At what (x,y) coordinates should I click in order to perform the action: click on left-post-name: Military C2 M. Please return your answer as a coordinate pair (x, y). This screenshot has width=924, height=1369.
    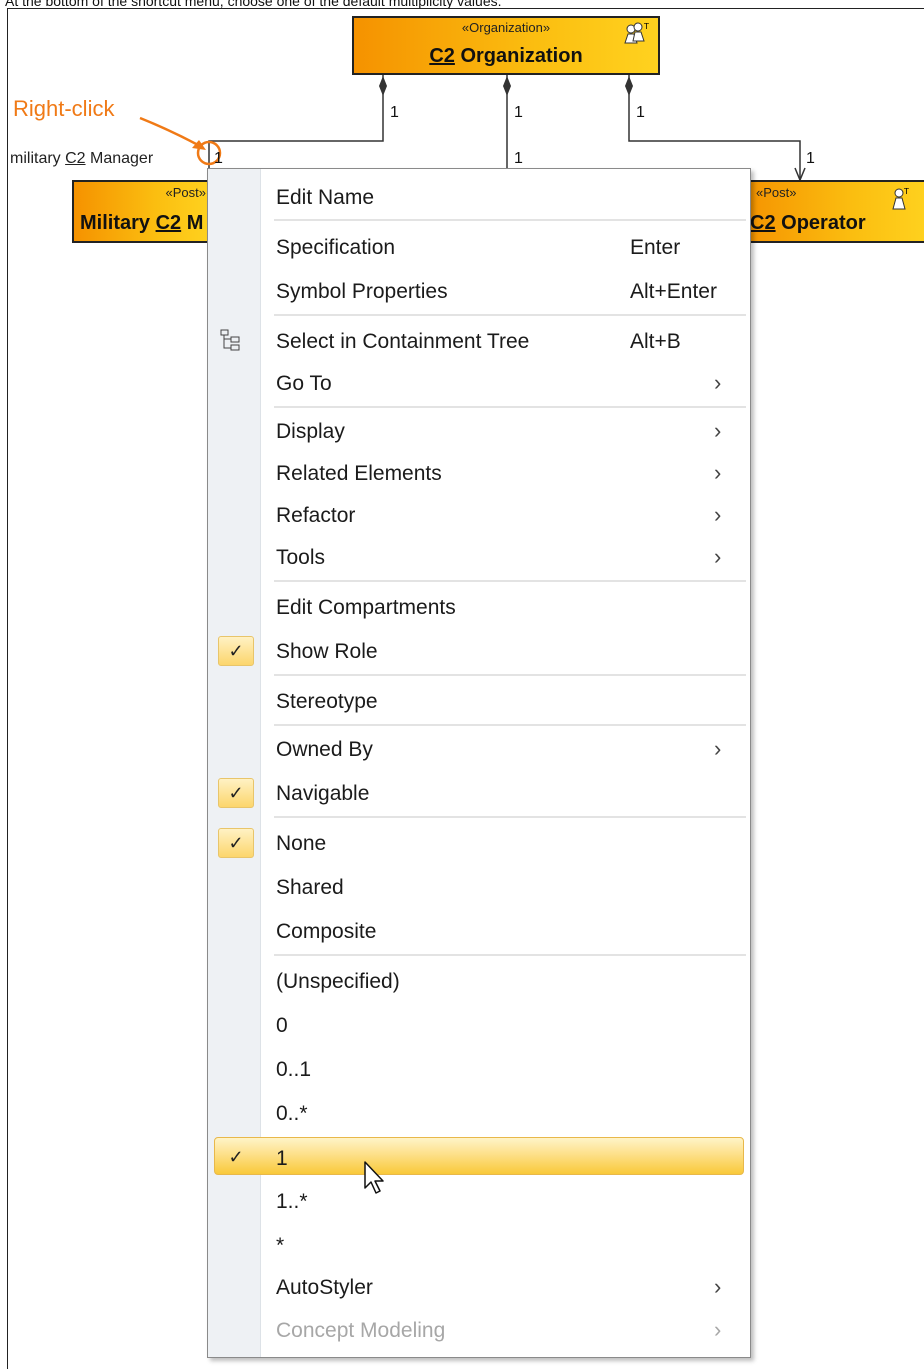
    Looking at the image, I should click on (142, 223).